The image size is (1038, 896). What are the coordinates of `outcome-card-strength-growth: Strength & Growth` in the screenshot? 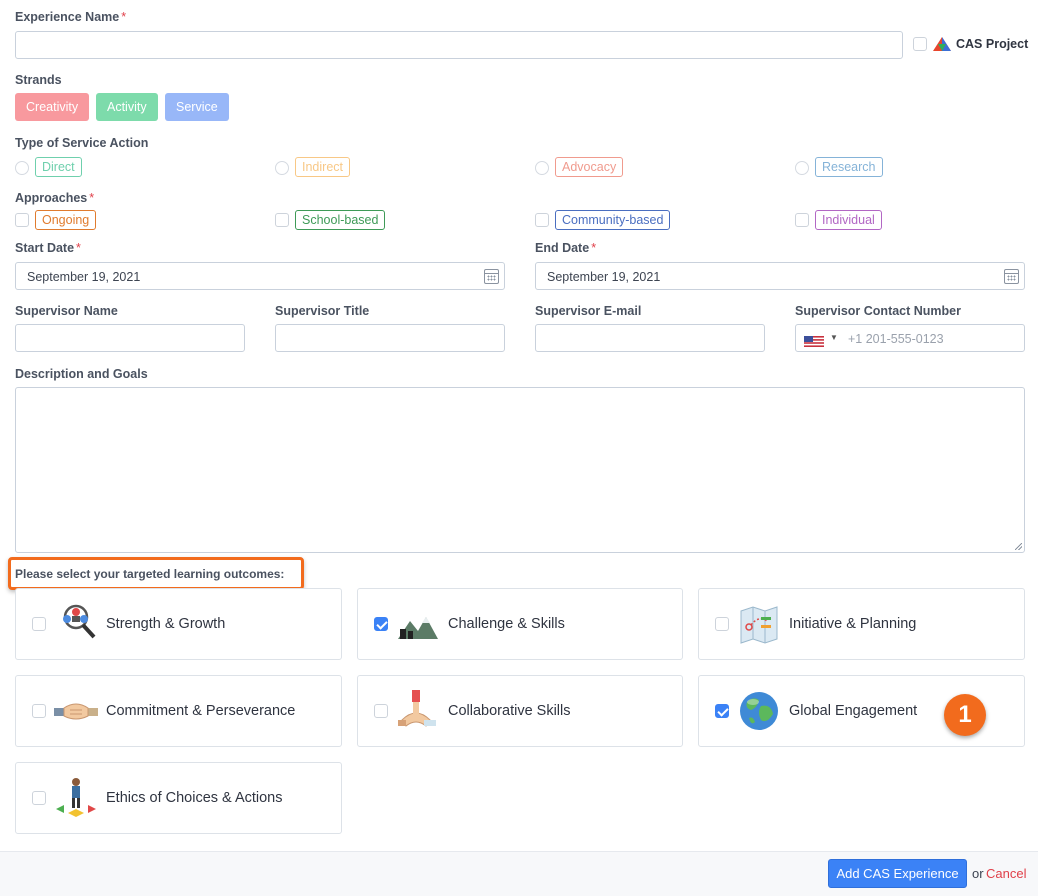 It's located at (178, 624).